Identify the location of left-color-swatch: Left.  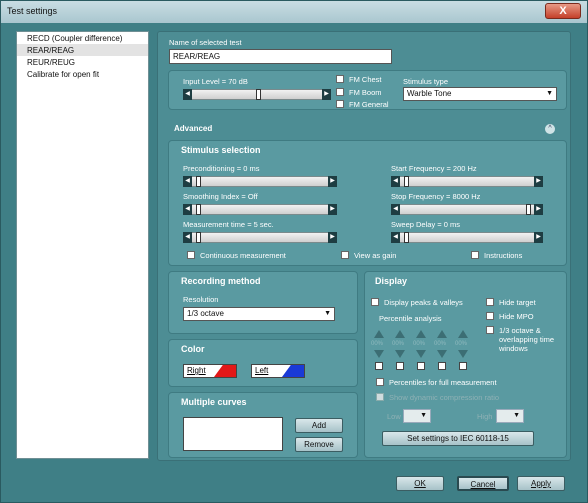
(278, 371).